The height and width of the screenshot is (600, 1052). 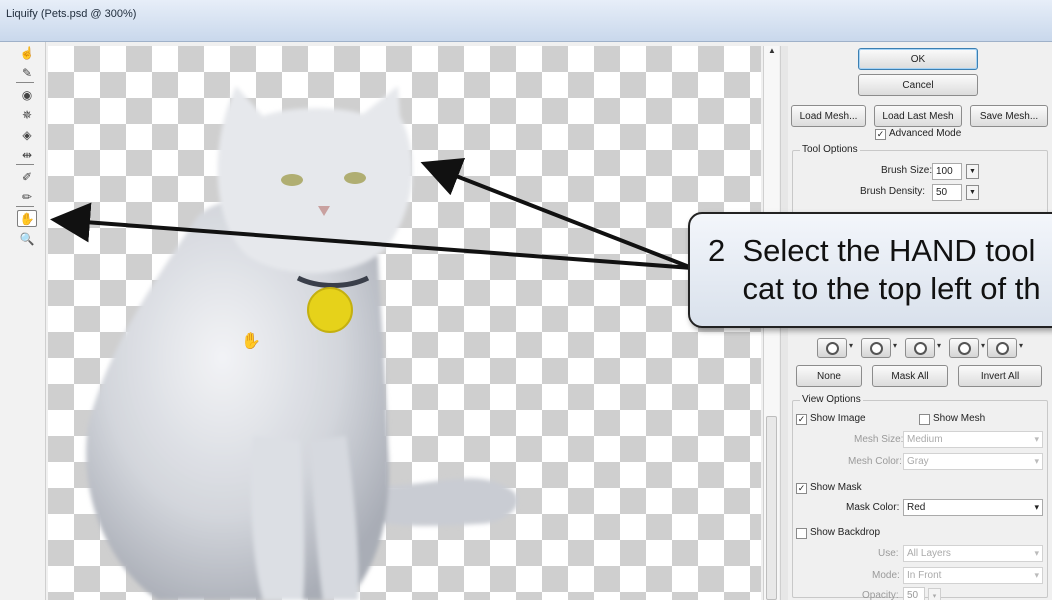 I want to click on forward-warp-tool-icon: ☝, so click(x=27, y=52).